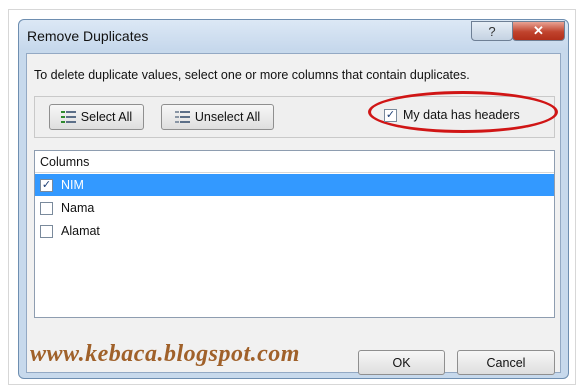 The image size is (582, 390). What do you see at coordinates (165, 354) in the screenshot?
I see `watermark-text: www.kebaca.blogspot.com` at bounding box center [165, 354].